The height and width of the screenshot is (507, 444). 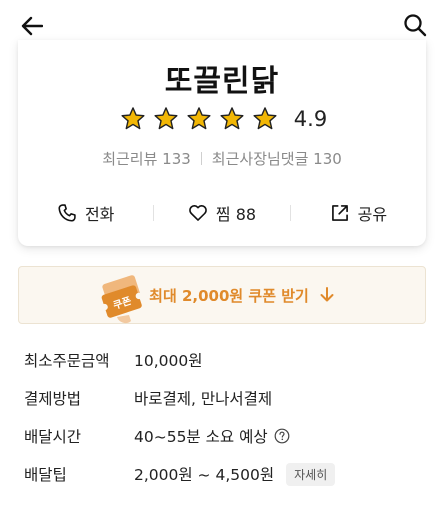 I want to click on share-button: 공유, so click(x=358, y=213).